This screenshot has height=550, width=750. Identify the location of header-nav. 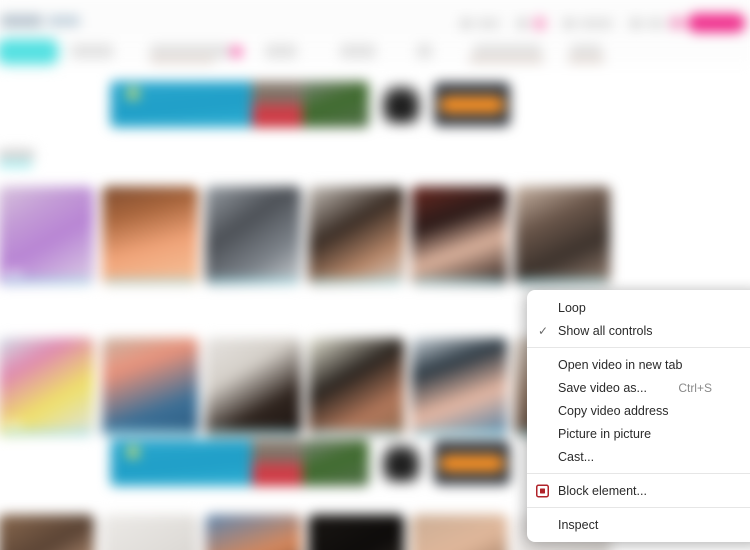
(602, 23).